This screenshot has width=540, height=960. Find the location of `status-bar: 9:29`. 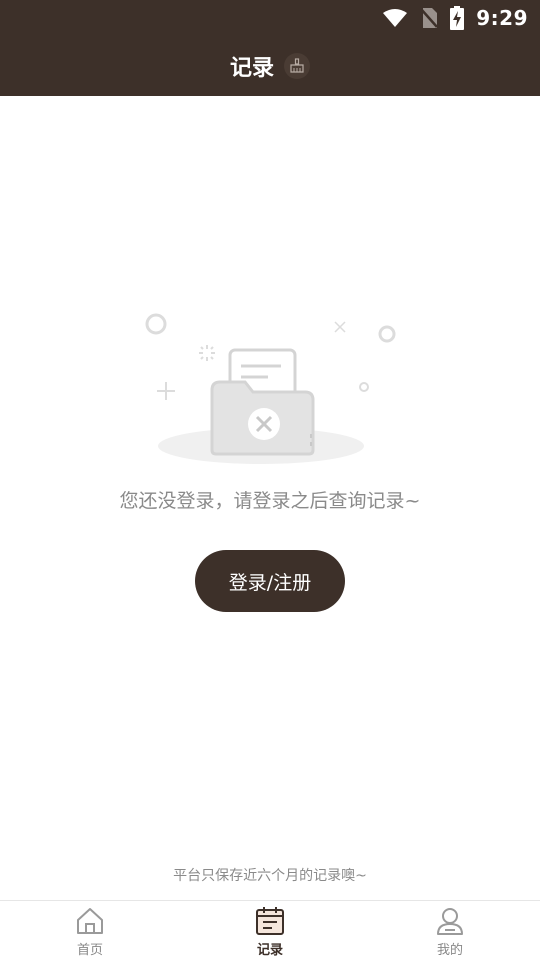

status-bar: 9:29 is located at coordinates (270, 18).